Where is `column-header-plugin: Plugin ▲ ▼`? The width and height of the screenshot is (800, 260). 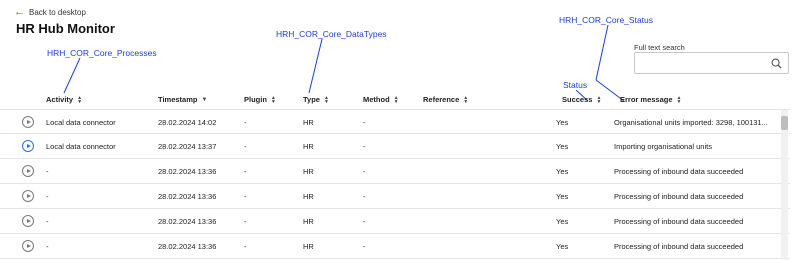
column-header-plugin: Plugin ▲ ▼ is located at coordinates (260, 99).